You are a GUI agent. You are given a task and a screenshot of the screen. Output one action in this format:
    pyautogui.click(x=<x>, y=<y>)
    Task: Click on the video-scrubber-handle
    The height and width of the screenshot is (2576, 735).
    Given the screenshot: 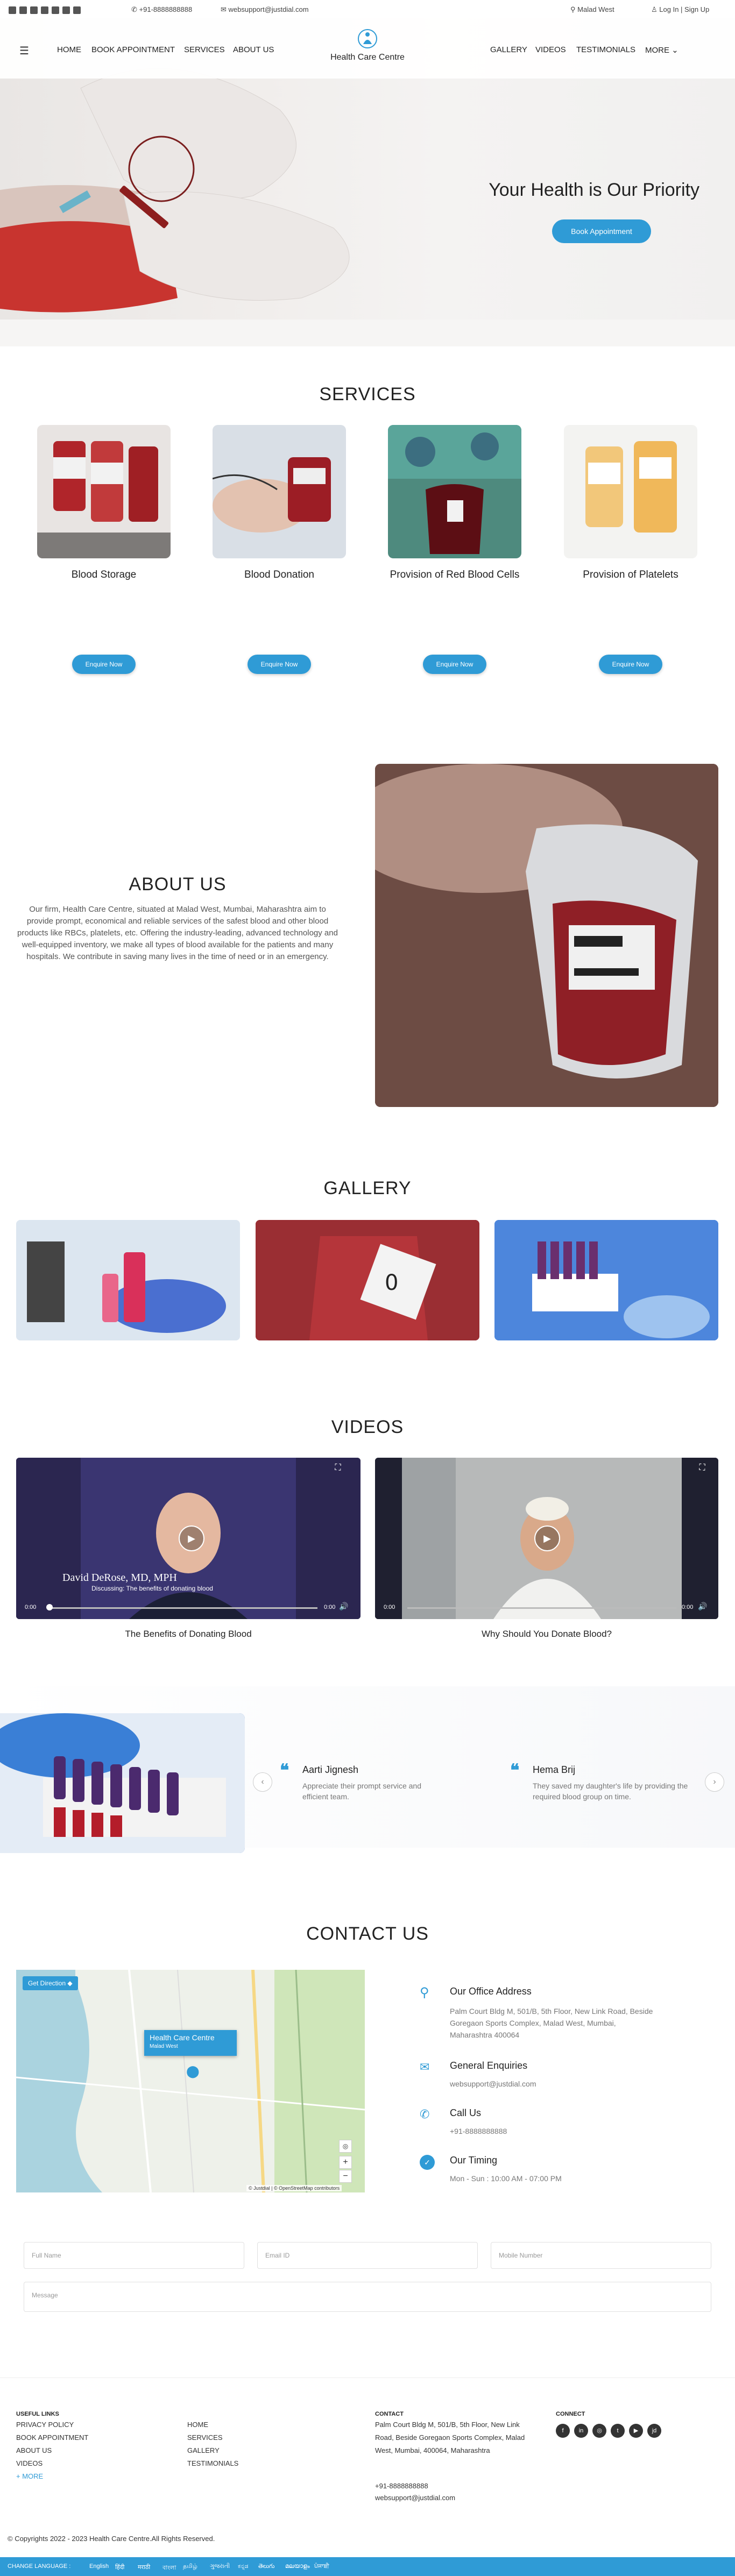 What is the action you would take?
    pyautogui.click(x=49, y=1607)
    